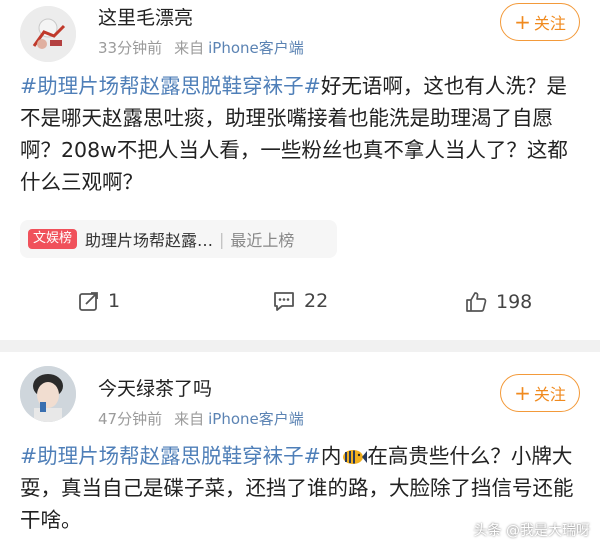  I want to click on thumbs-up-icon, so click(476, 302).